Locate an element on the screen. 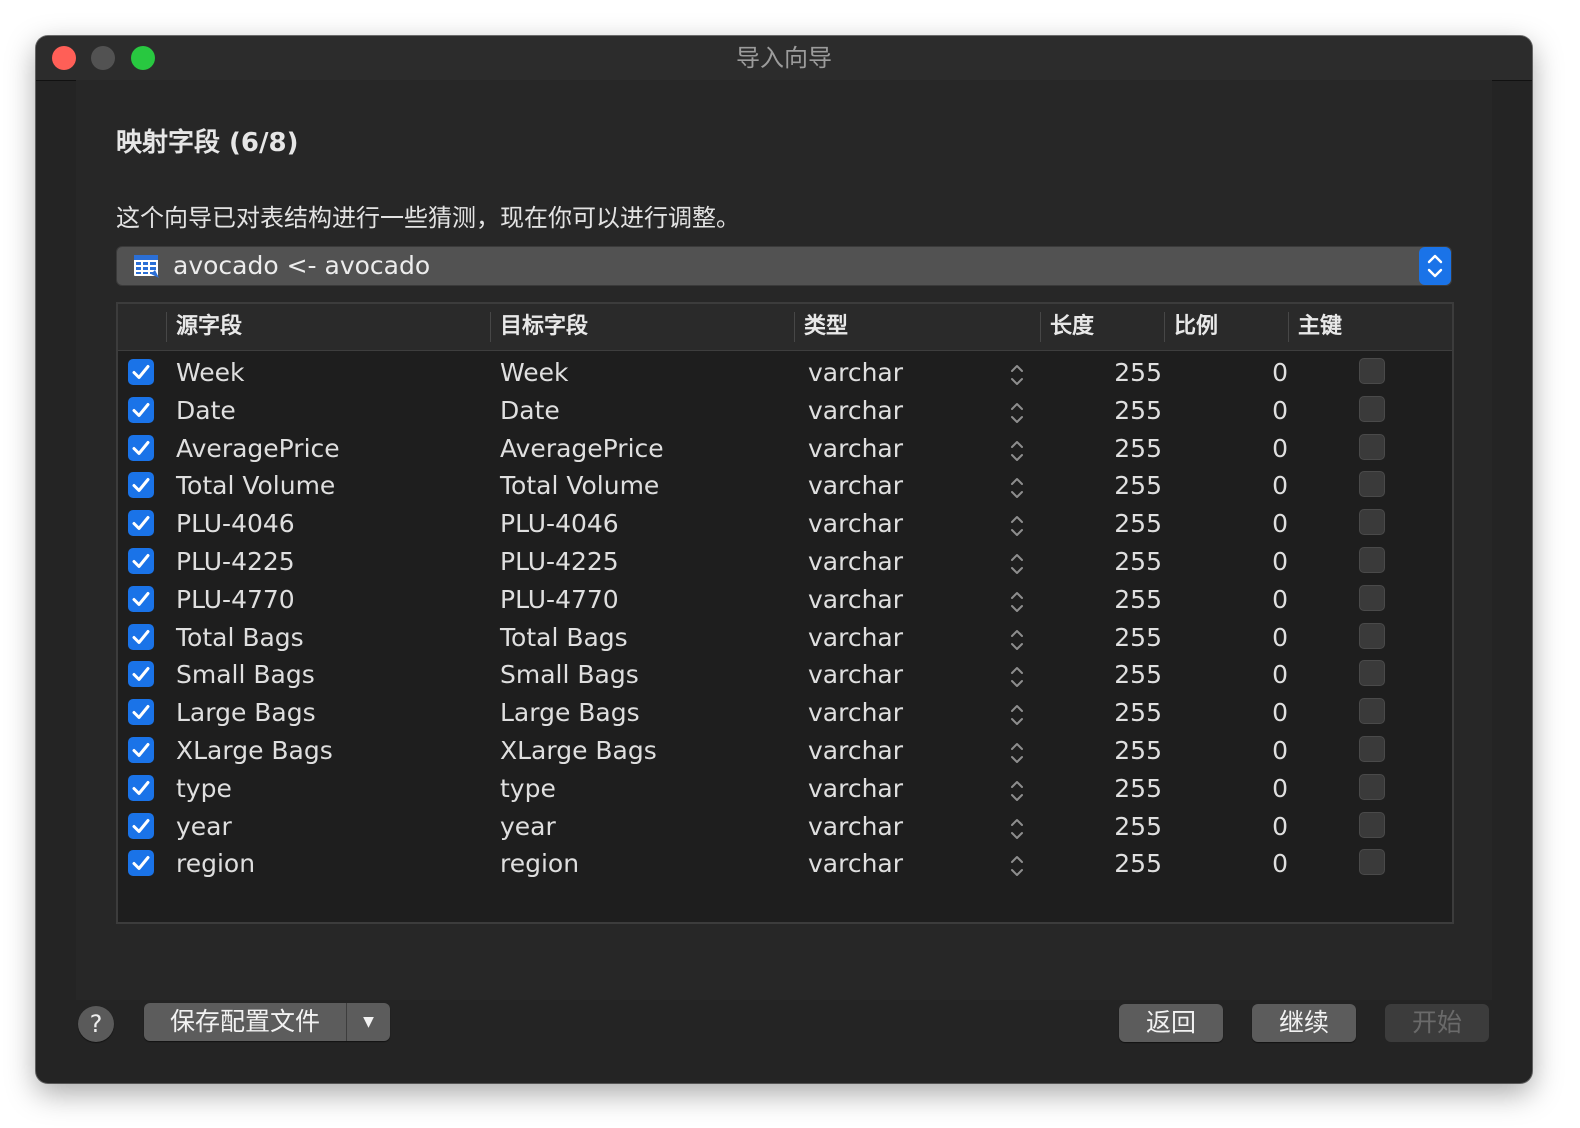 The width and height of the screenshot is (1580, 1128). column-header-length: 长度 is located at coordinates (1072, 327).